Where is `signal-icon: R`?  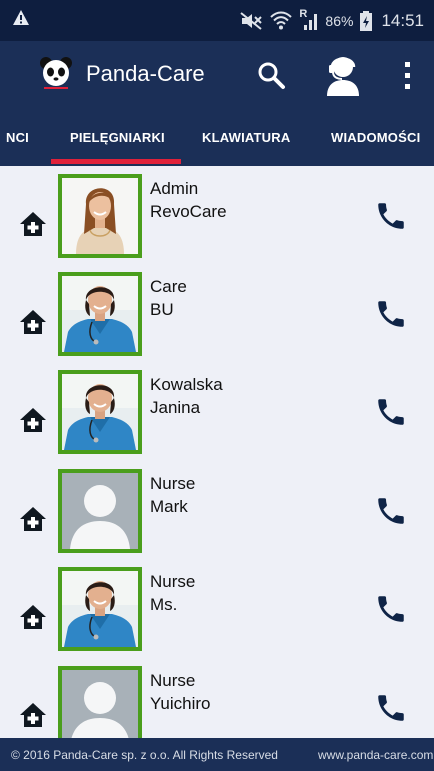
signal-icon: R is located at coordinates (309, 20).